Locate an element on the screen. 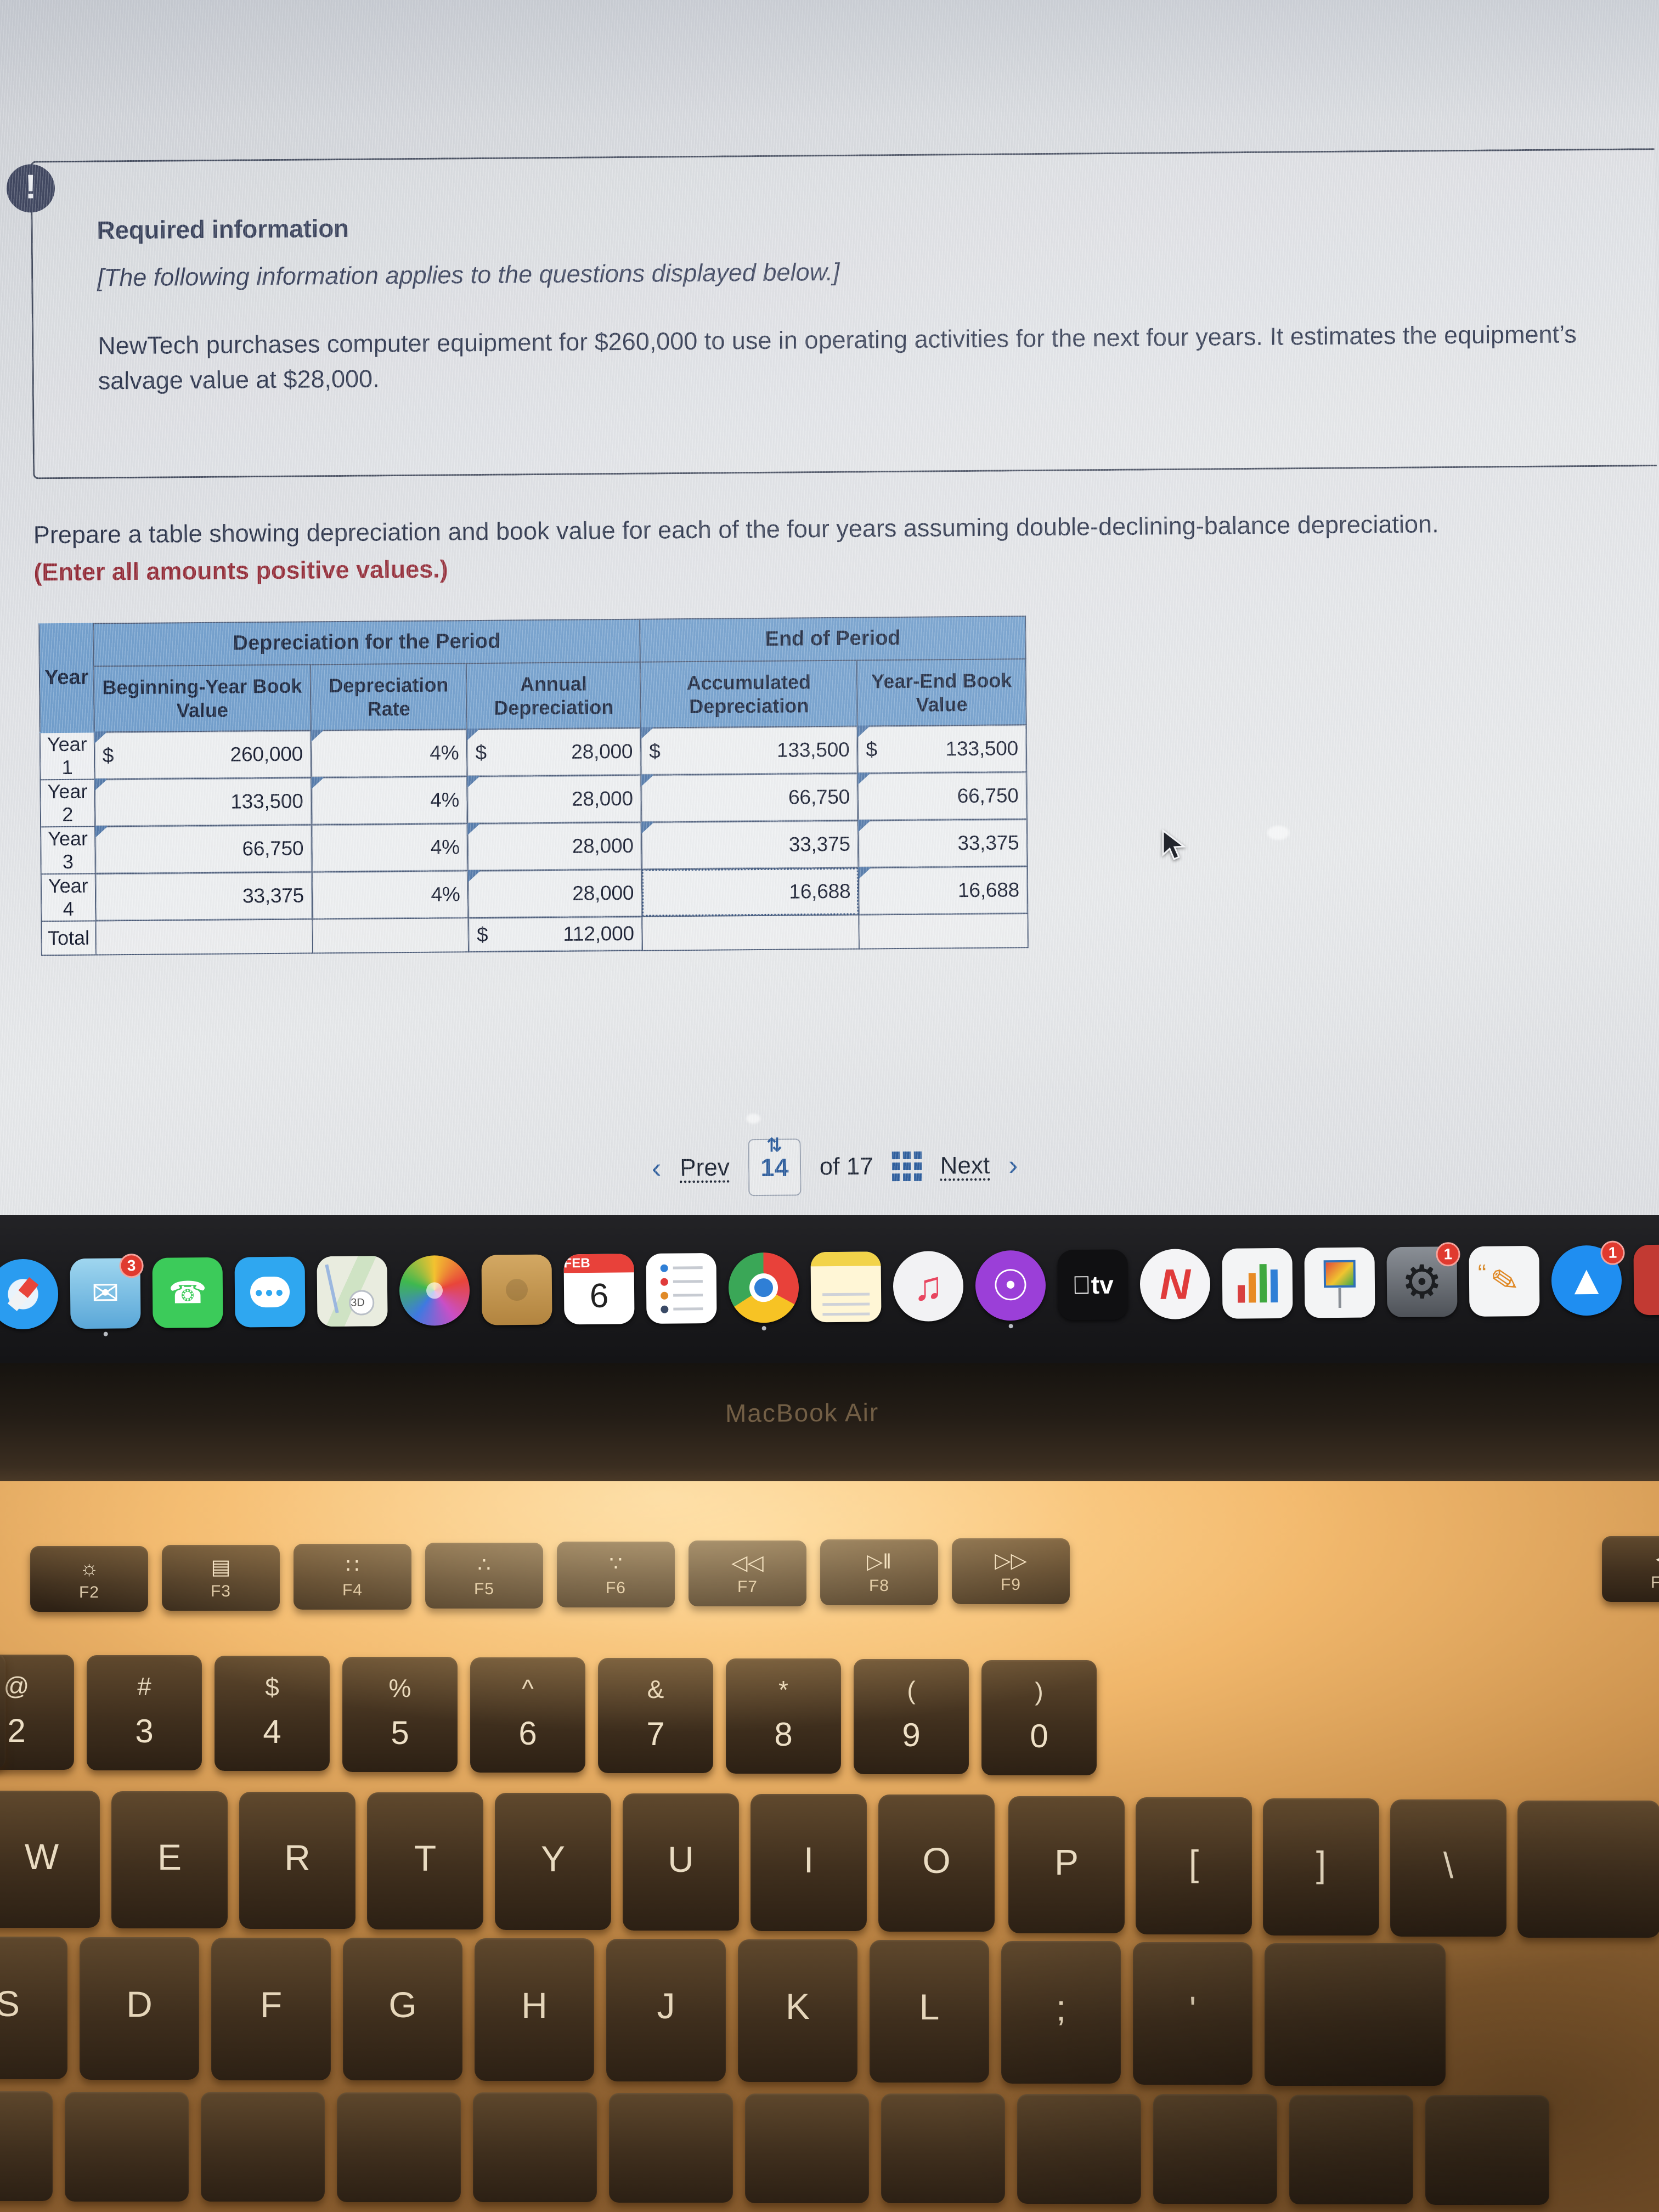  prev-button: Prev is located at coordinates (705, 1168).